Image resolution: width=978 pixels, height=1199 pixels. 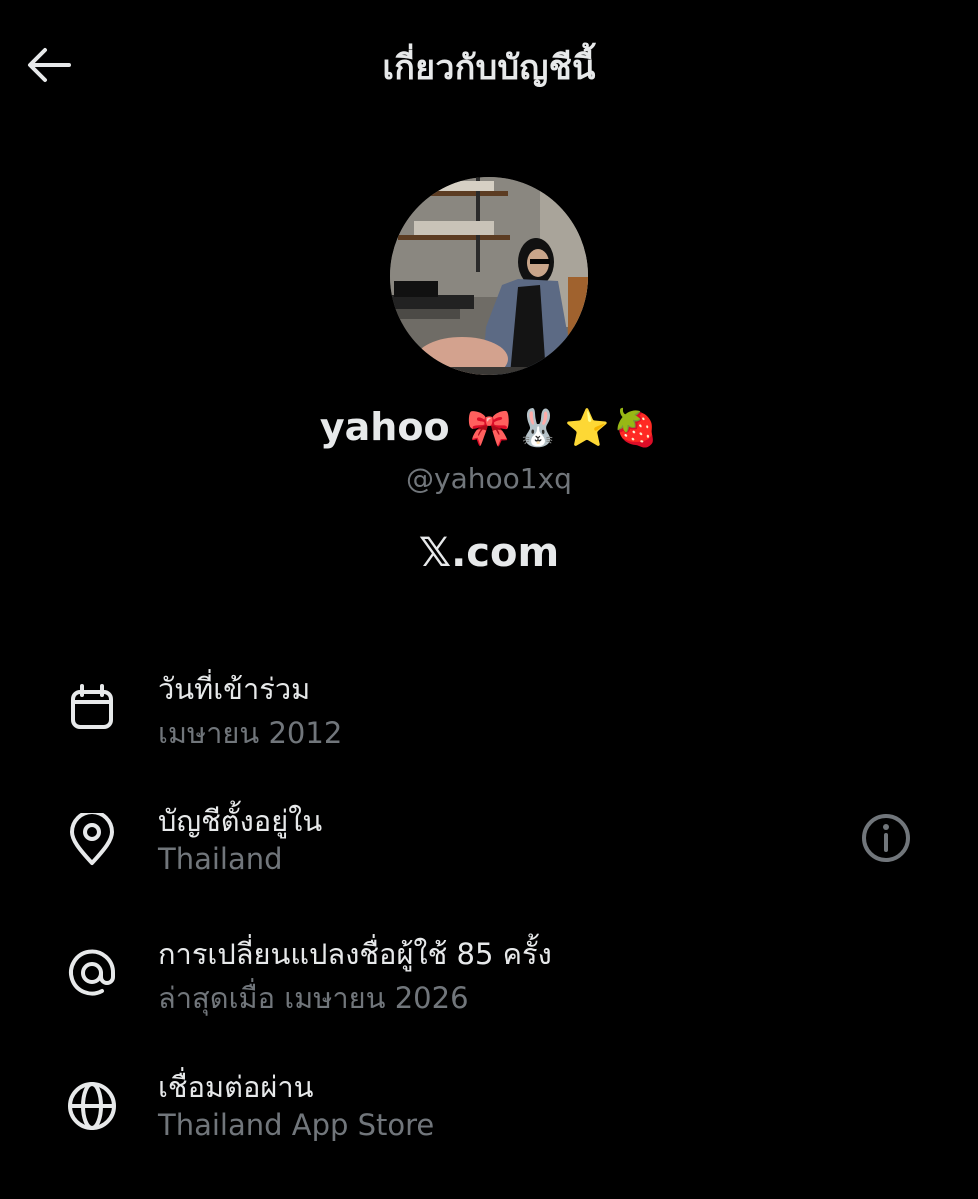 I want to click on detail-row-joined: วันที่เข้าร่วม เมษายน 2012, so click(x=489, y=715).